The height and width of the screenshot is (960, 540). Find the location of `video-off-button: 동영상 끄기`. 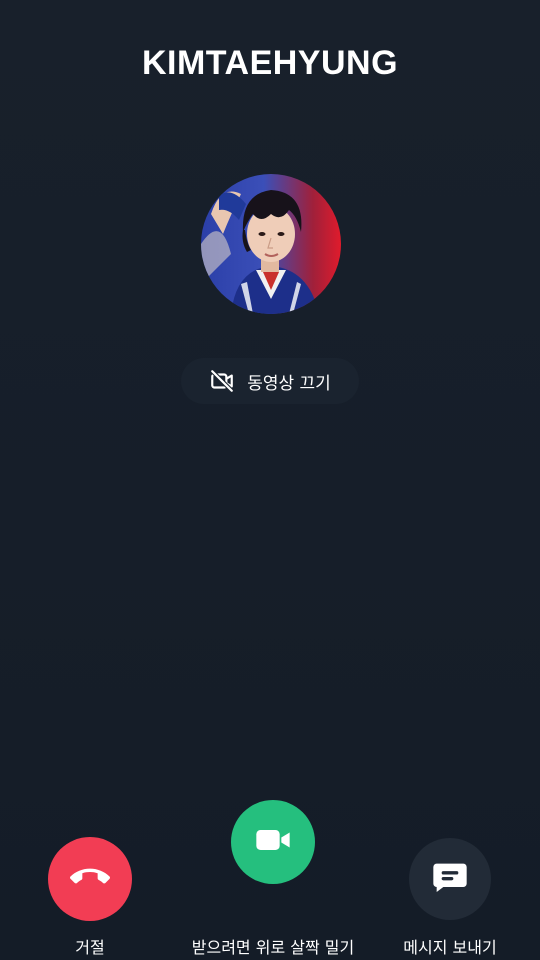

video-off-button: 동영상 끄기 is located at coordinates (270, 381).